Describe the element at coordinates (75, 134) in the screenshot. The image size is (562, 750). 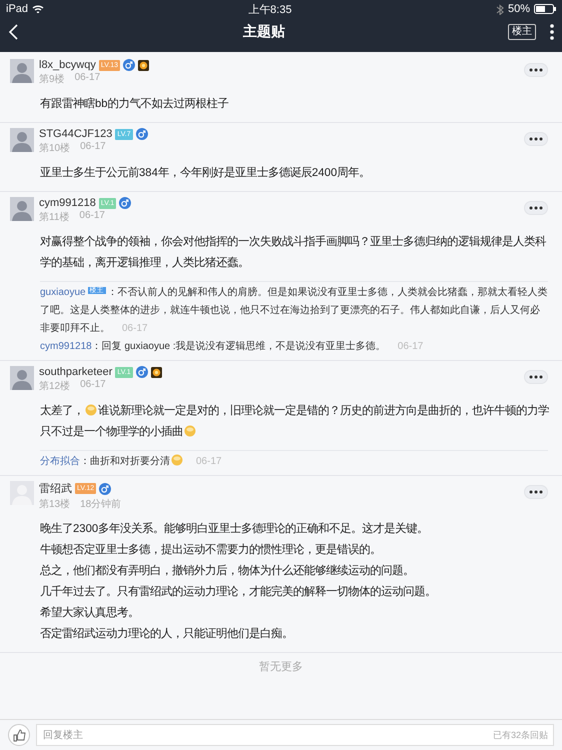
I see `username: STG44CJF123` at that location.